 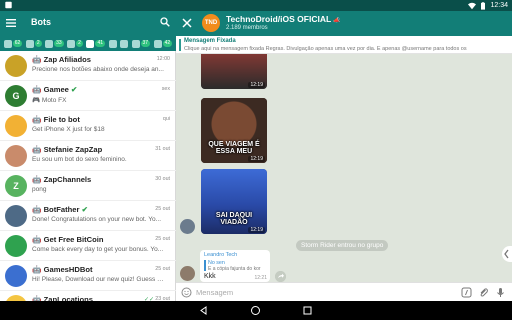 What do you see at coordinates (39, 189) in the screenshot?
I see `chat-preview: pong` at bounding box center [39, 189].